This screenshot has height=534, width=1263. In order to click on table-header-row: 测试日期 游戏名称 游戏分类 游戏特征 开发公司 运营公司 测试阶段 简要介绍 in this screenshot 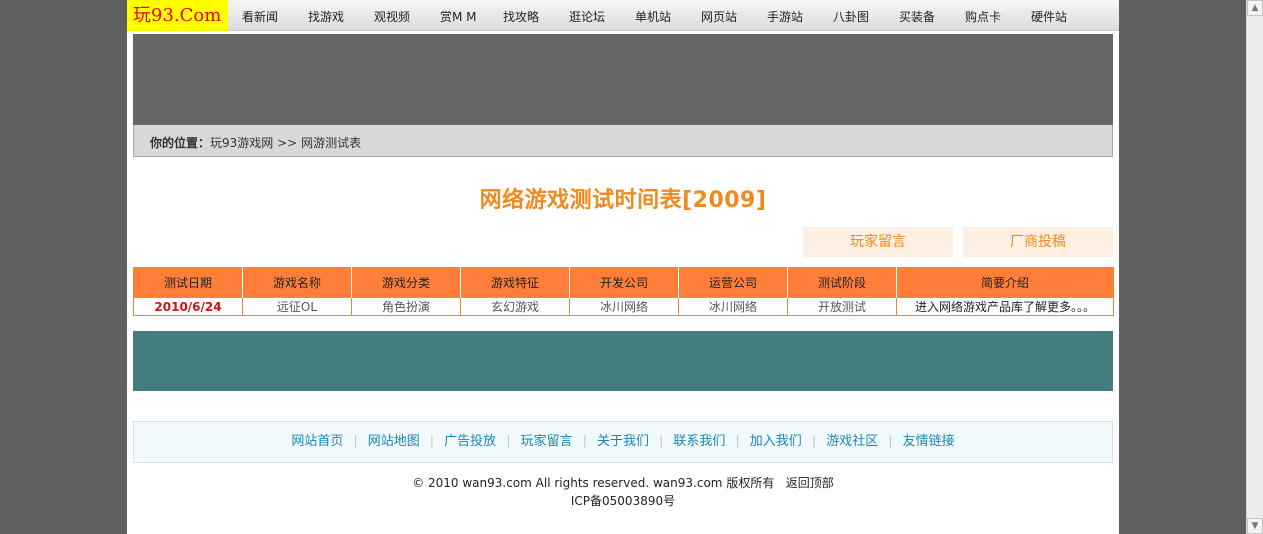, I will do `click(623, 282)`.